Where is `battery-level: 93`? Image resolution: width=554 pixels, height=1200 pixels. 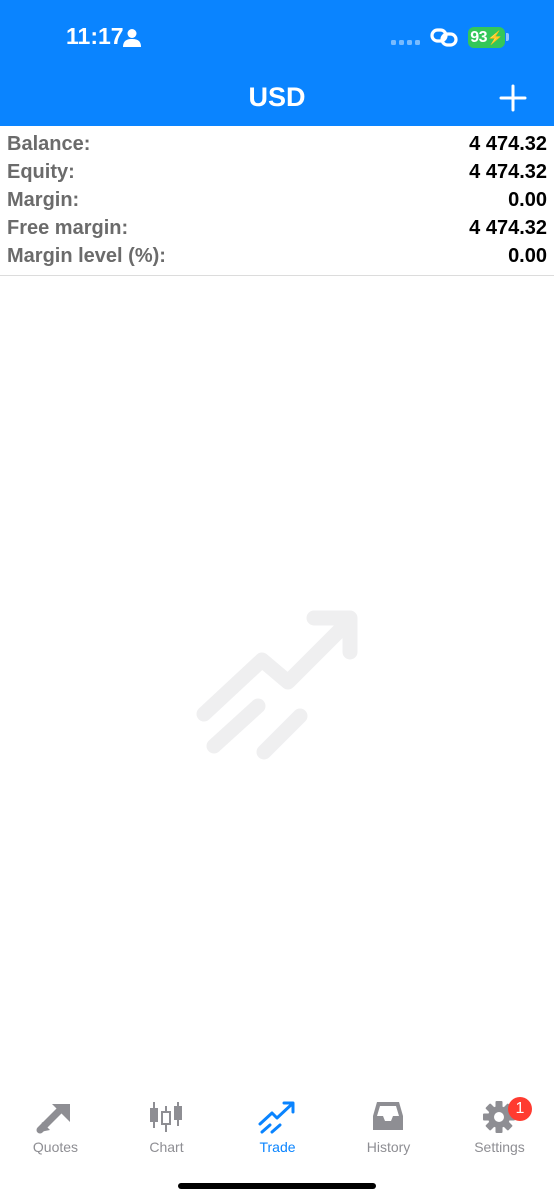 battery-level: 93 is located at coordinates (479, 37).